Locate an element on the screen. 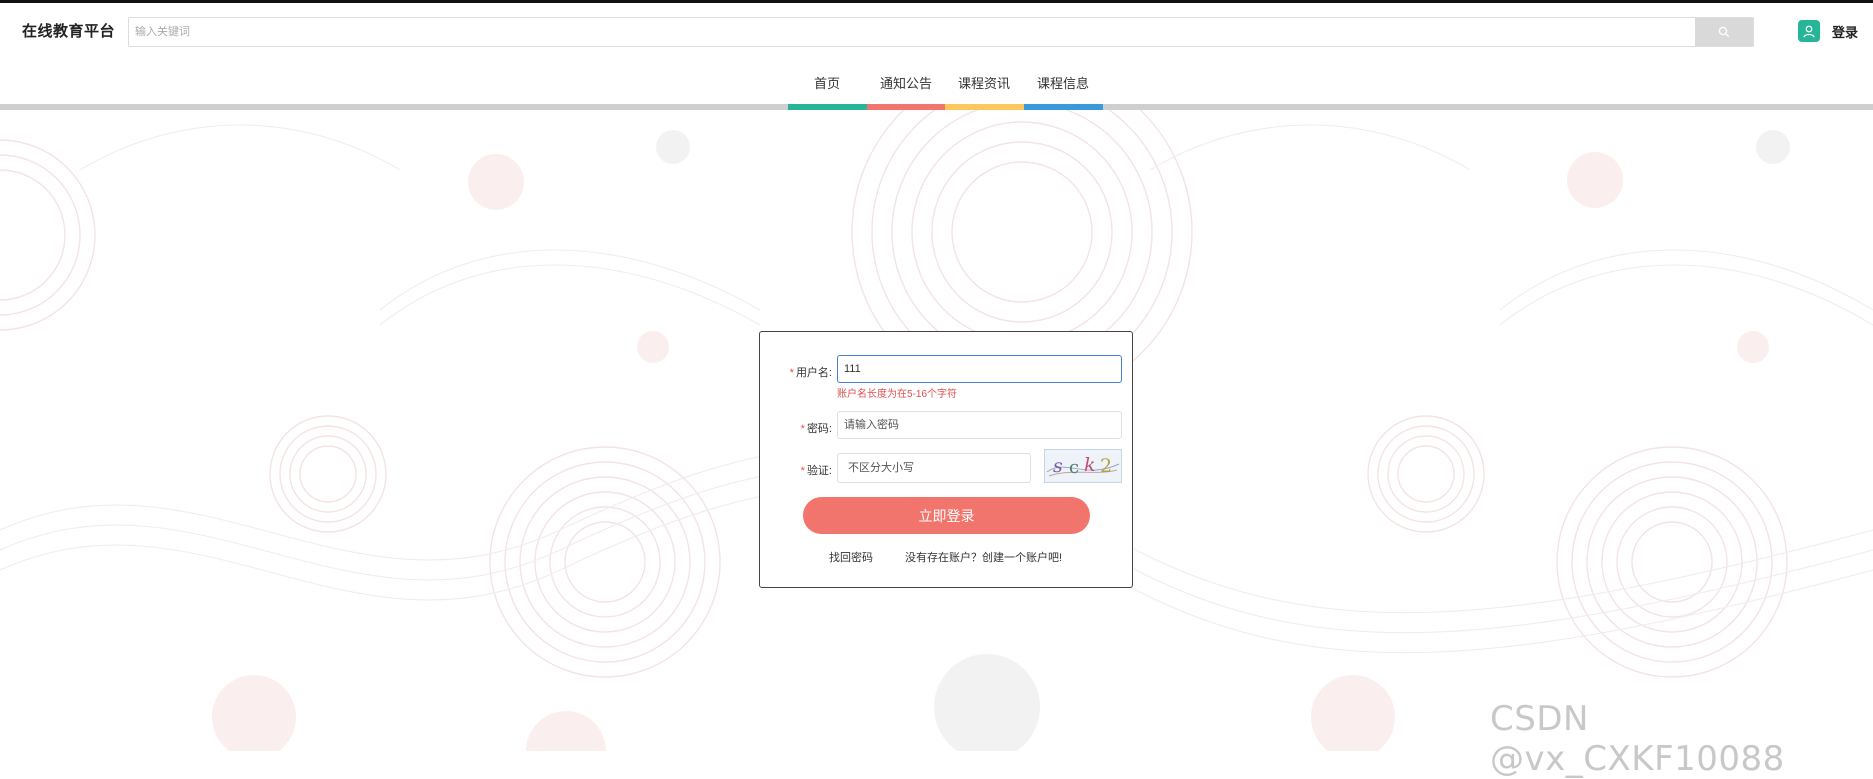  user-icon is located at coordinates (1809, 31).